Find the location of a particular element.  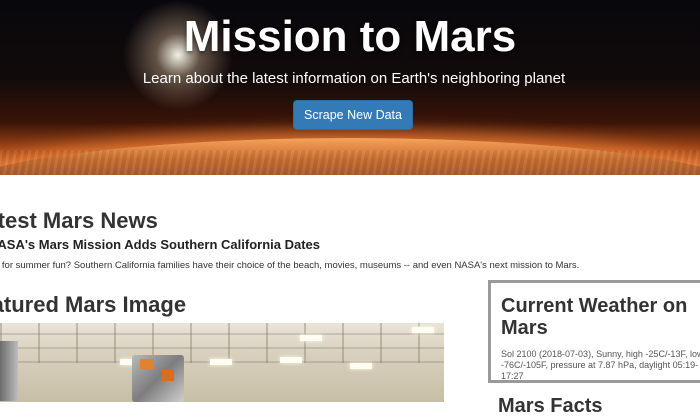

image-equipment is located at coordinates (9, 371).